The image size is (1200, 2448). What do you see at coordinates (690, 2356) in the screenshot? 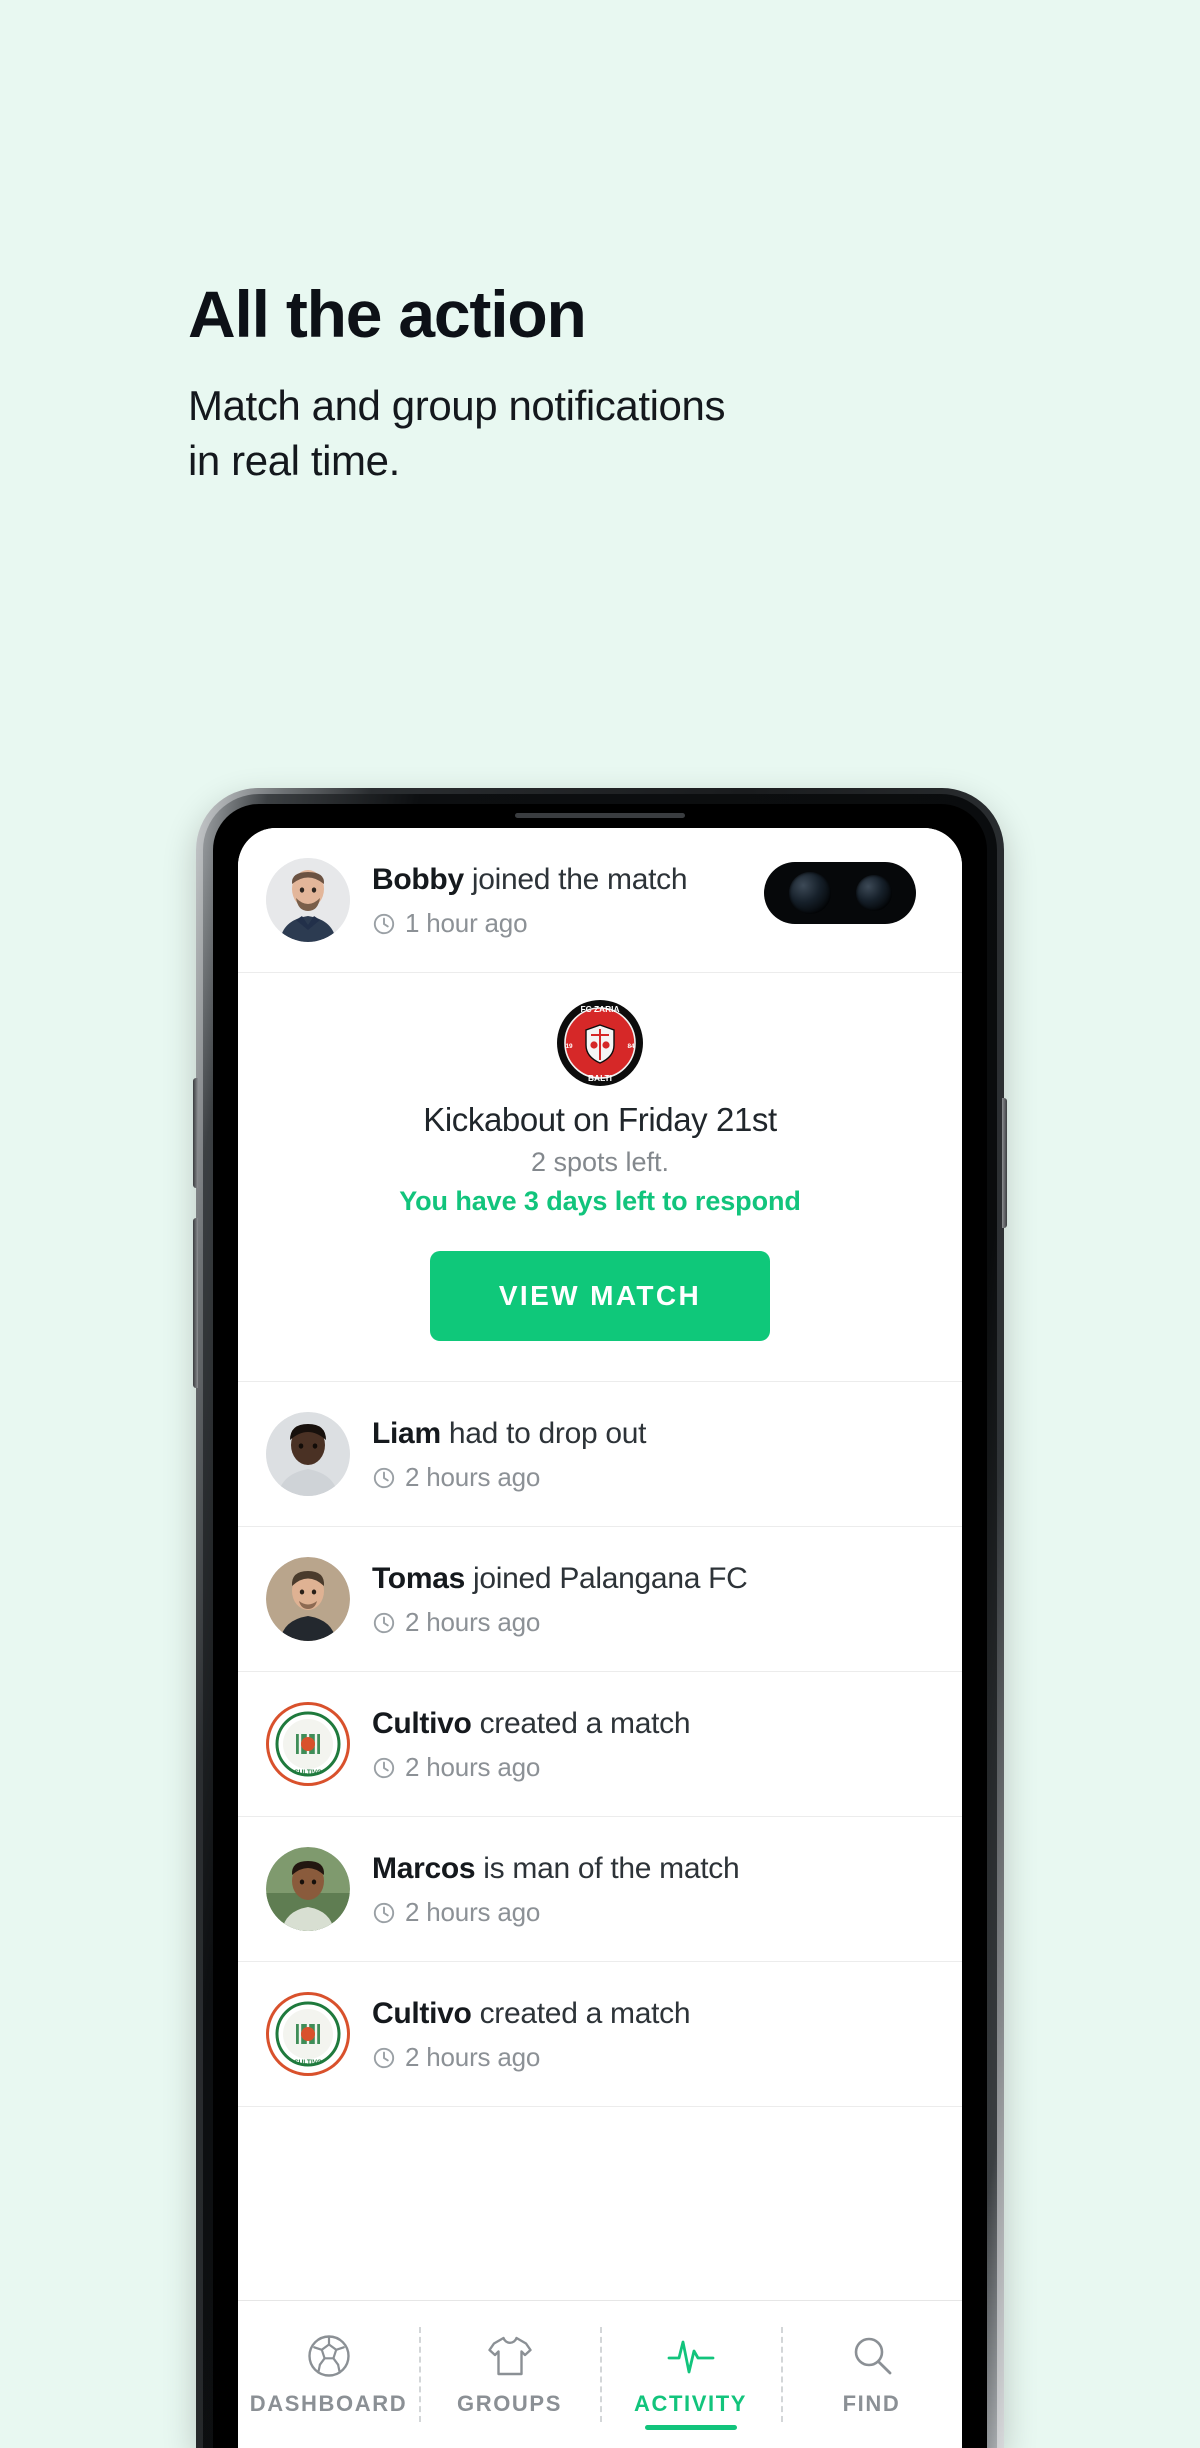
I see `pulse-icon` at bounding box center [690, 2356].